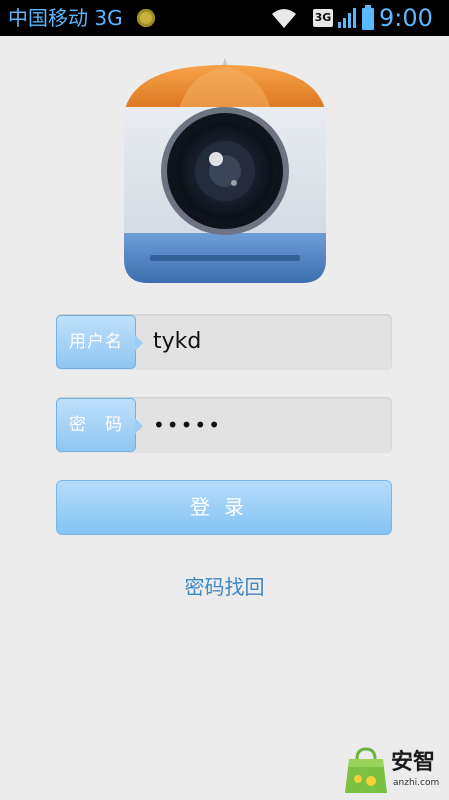 The image size is (449, 800). I want to click on watermark-domain: anzhi.com, so click(416, 783).